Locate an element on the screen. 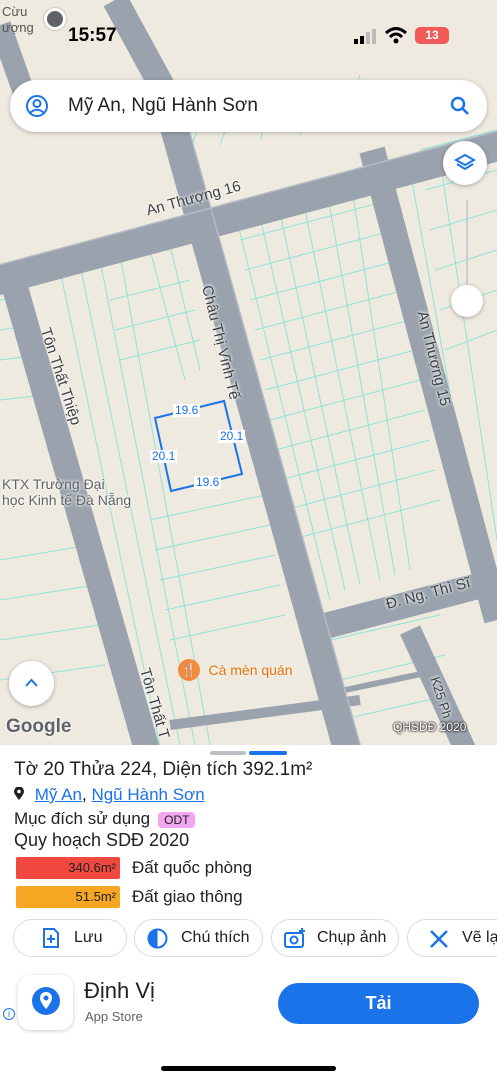 This screenshot has width=497, height=1080. app-icon is located at coordinates (45, 1002).